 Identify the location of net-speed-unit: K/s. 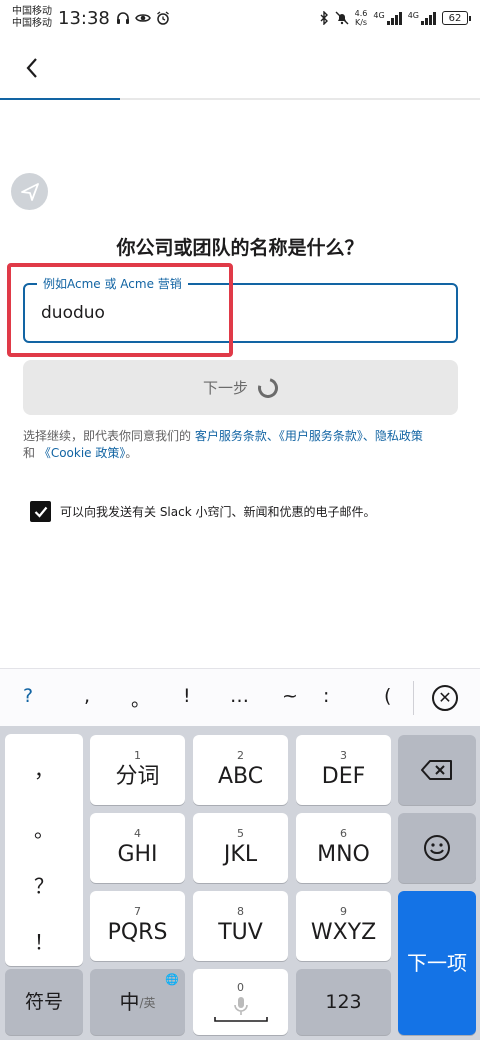
(361, 22).